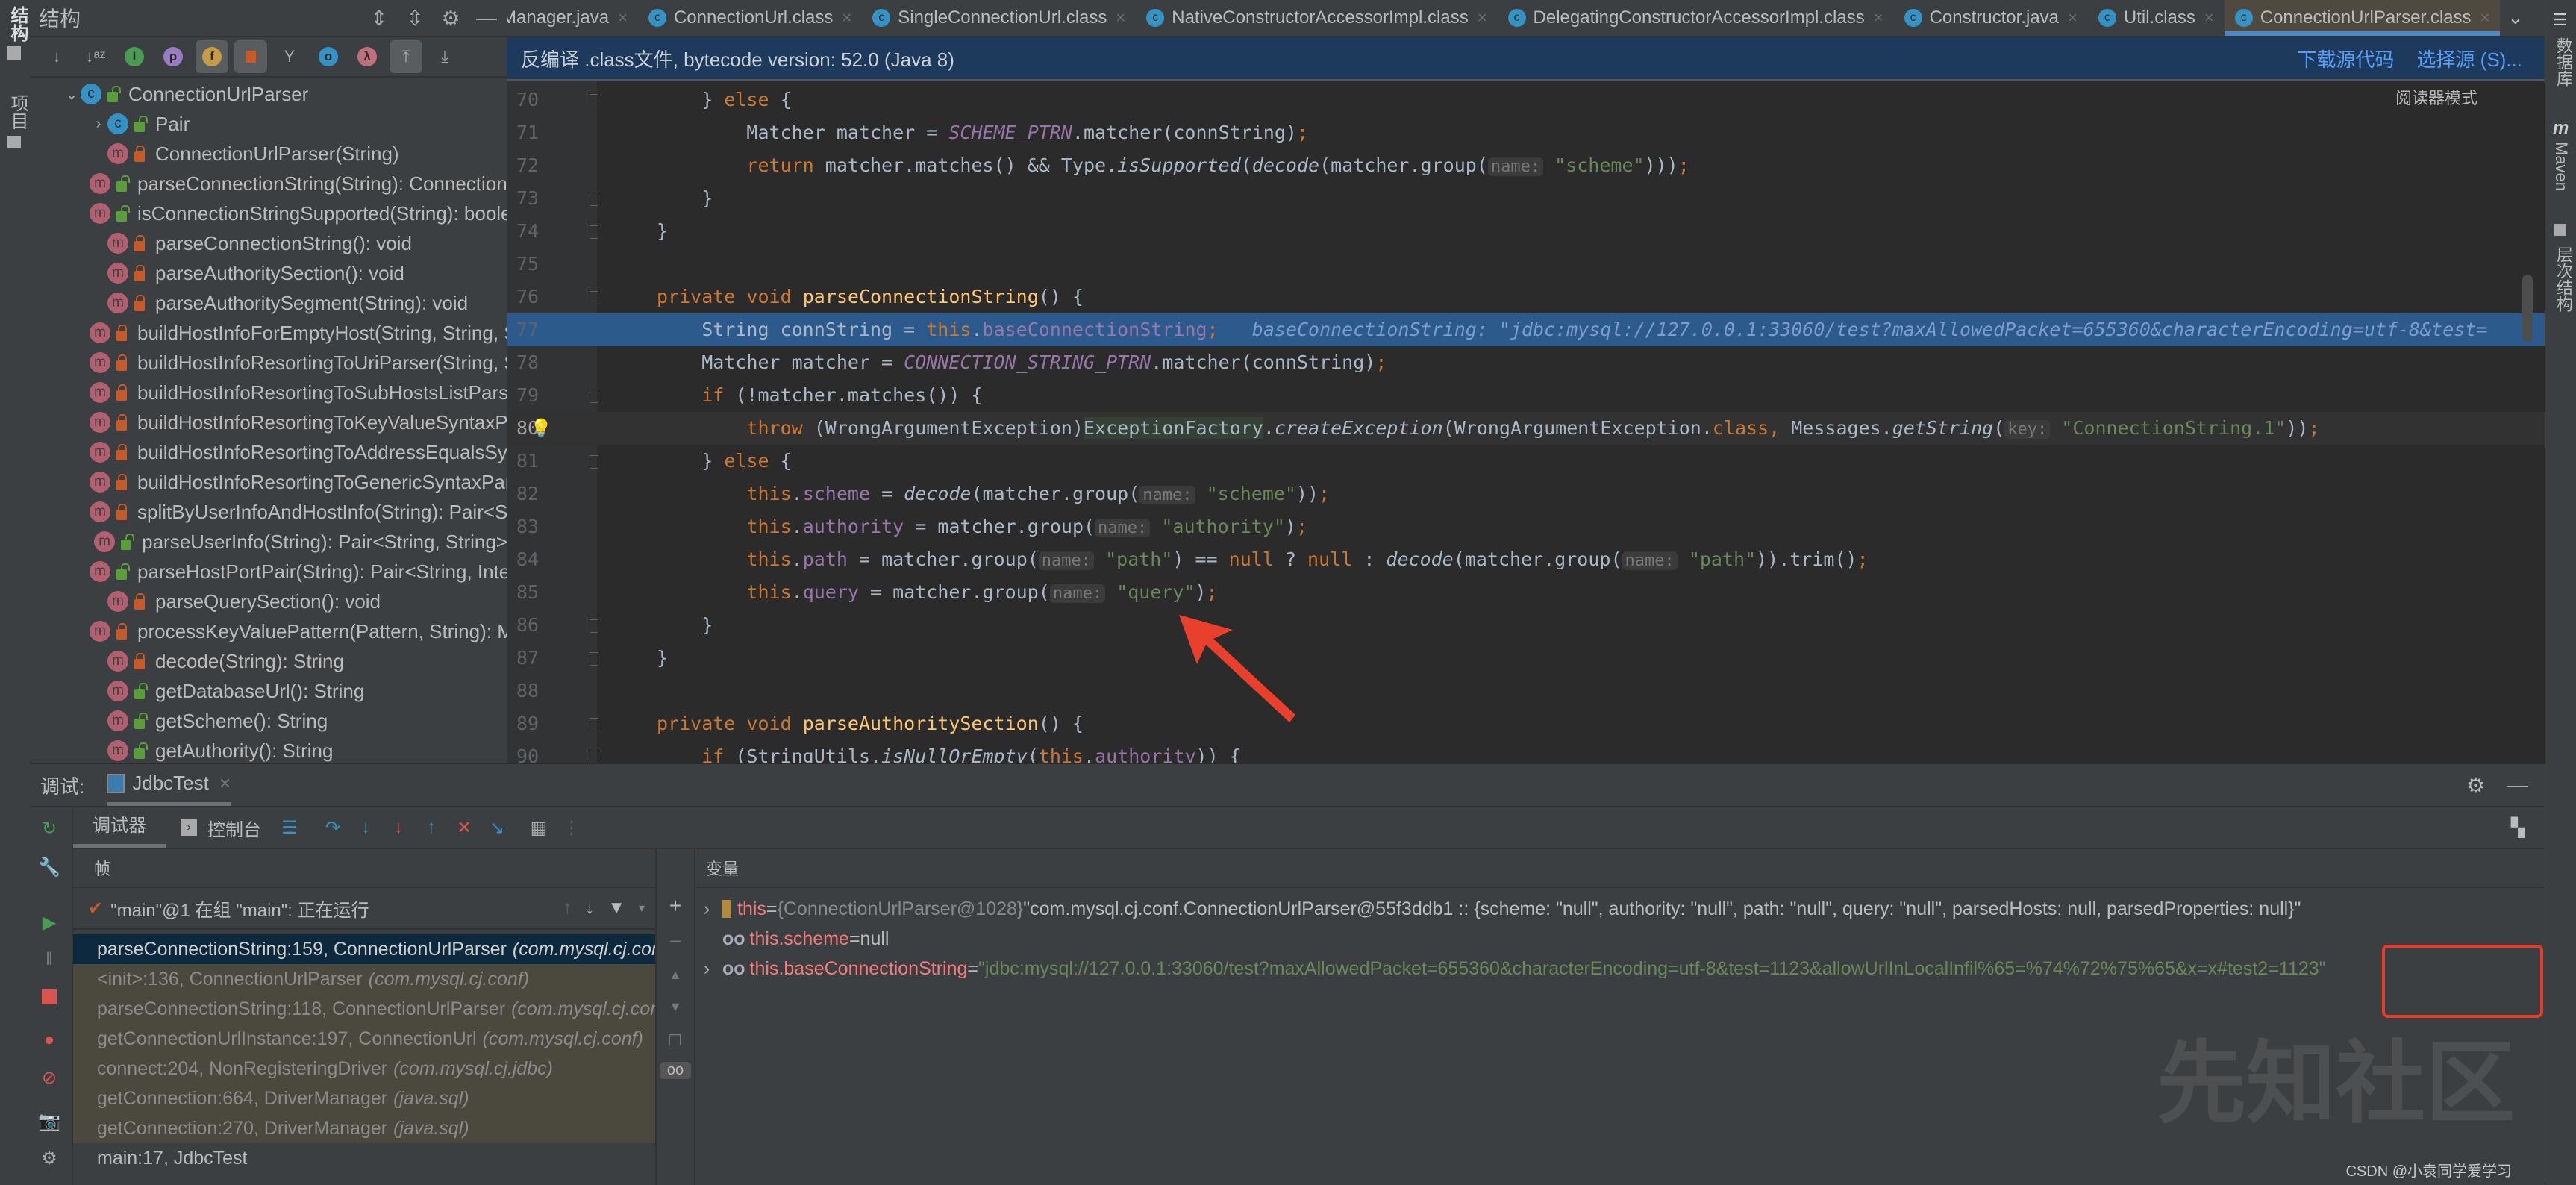  I want to click on line-number: 76, so click(538, 297).